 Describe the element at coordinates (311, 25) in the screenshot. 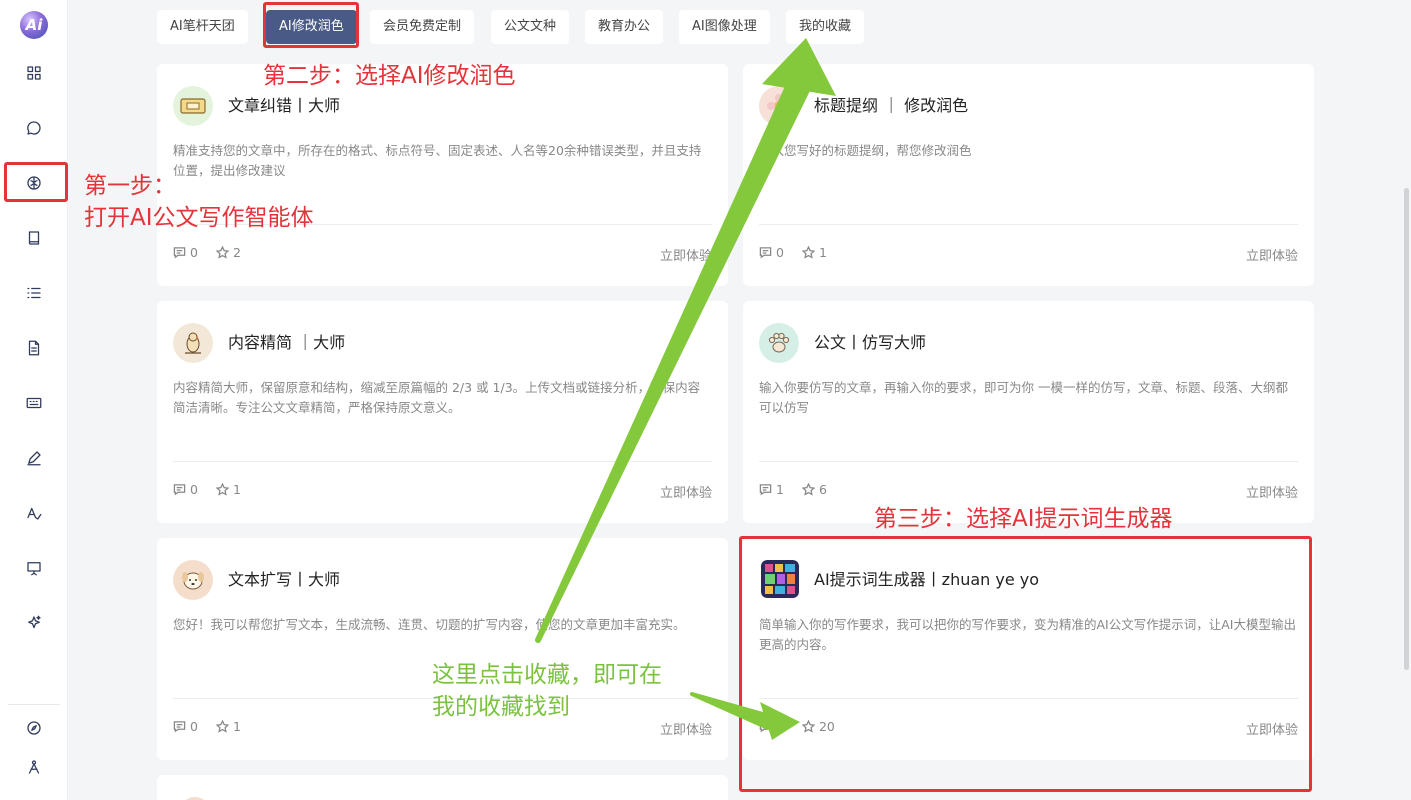

I see `step2-highlight-box` at that location.